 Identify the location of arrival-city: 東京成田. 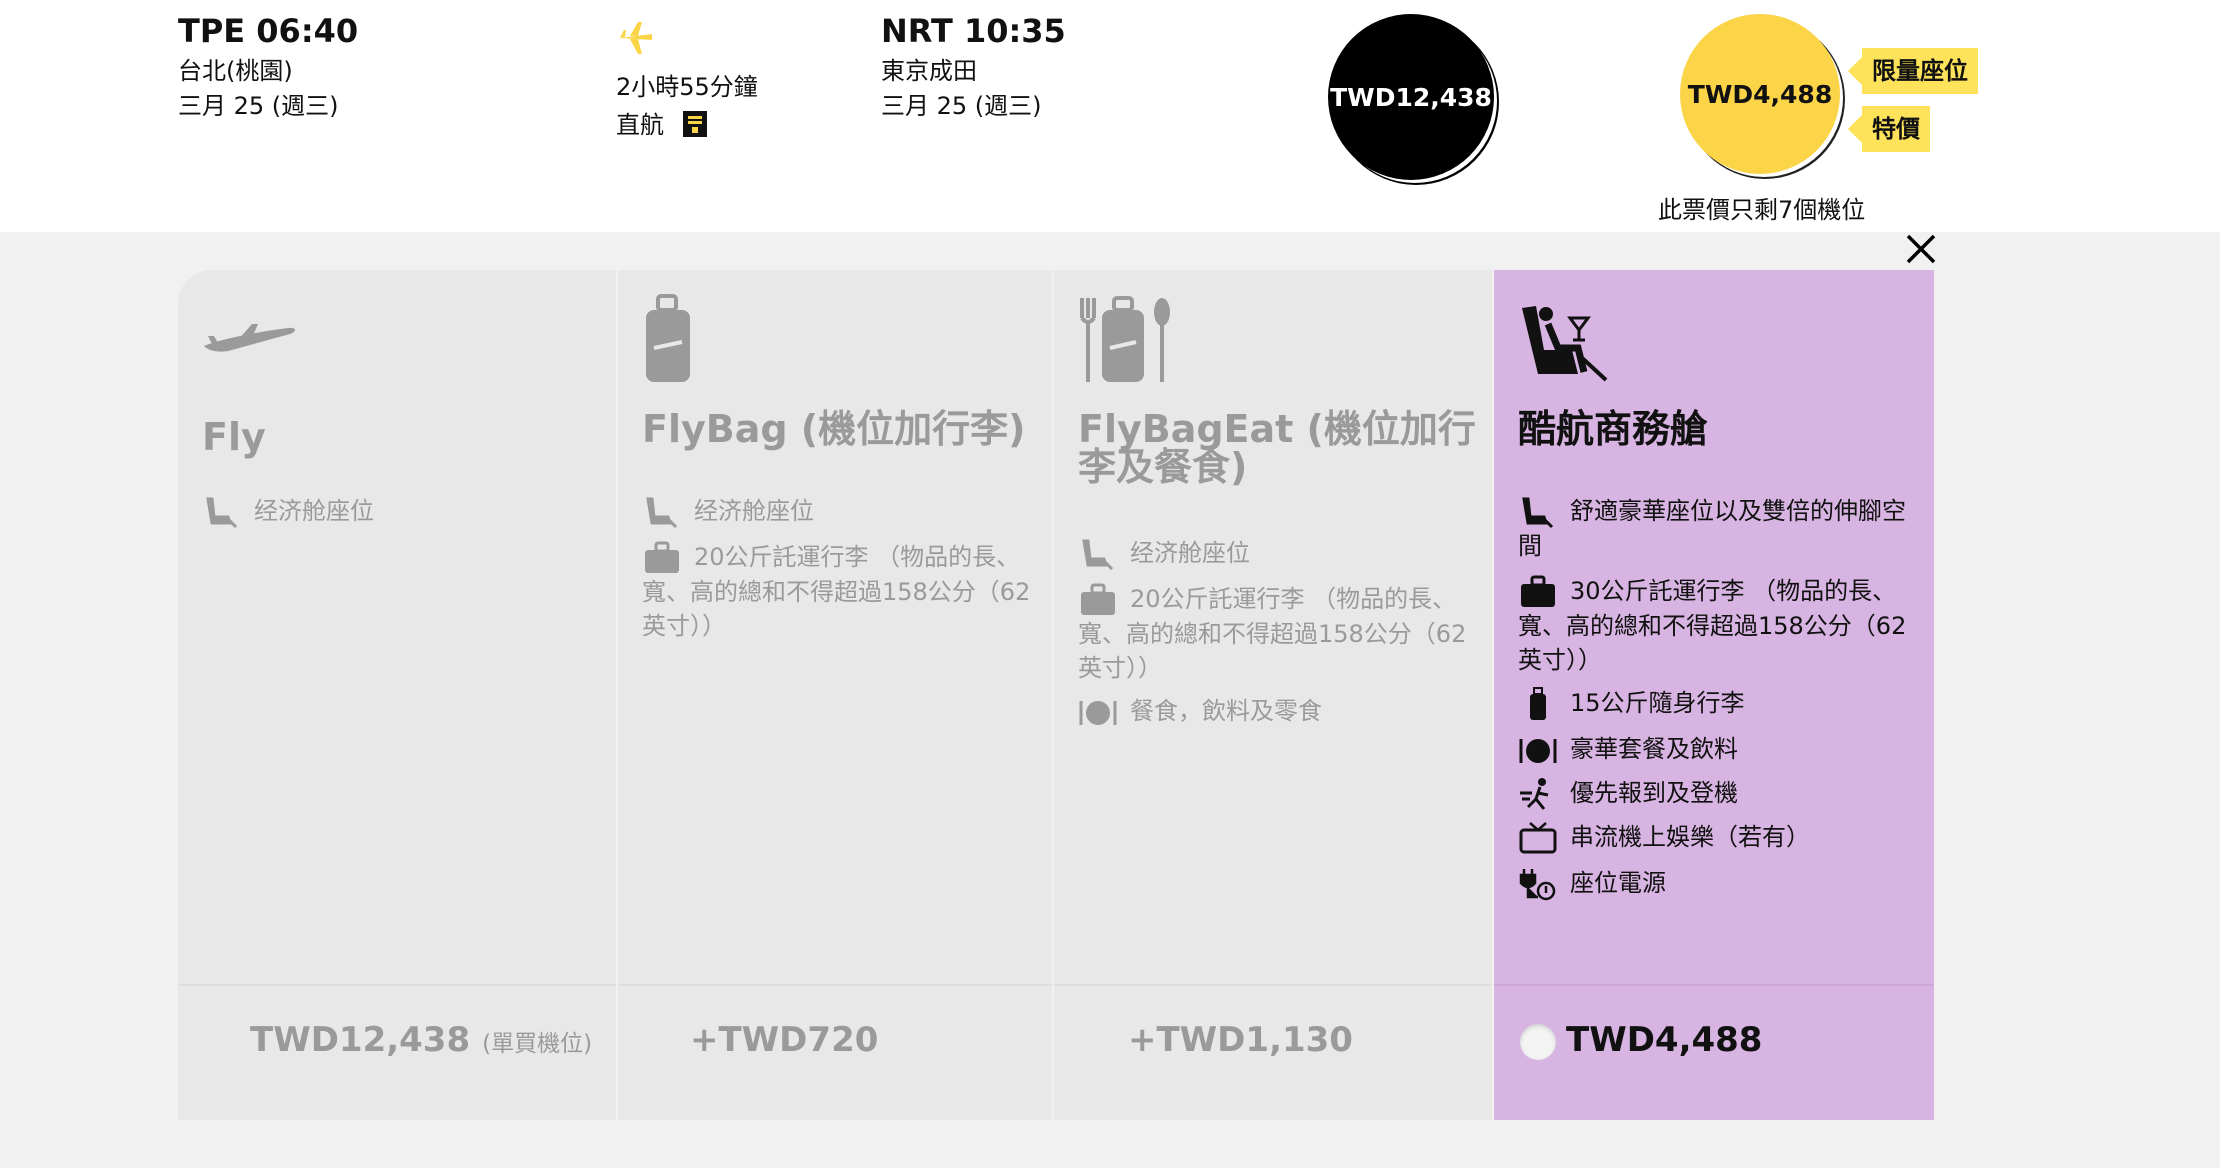
(929, 71).